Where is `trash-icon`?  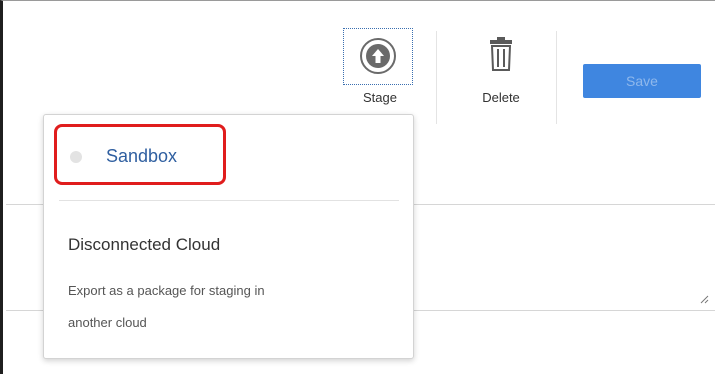 trash-icon is located at coordinates (501, 54).